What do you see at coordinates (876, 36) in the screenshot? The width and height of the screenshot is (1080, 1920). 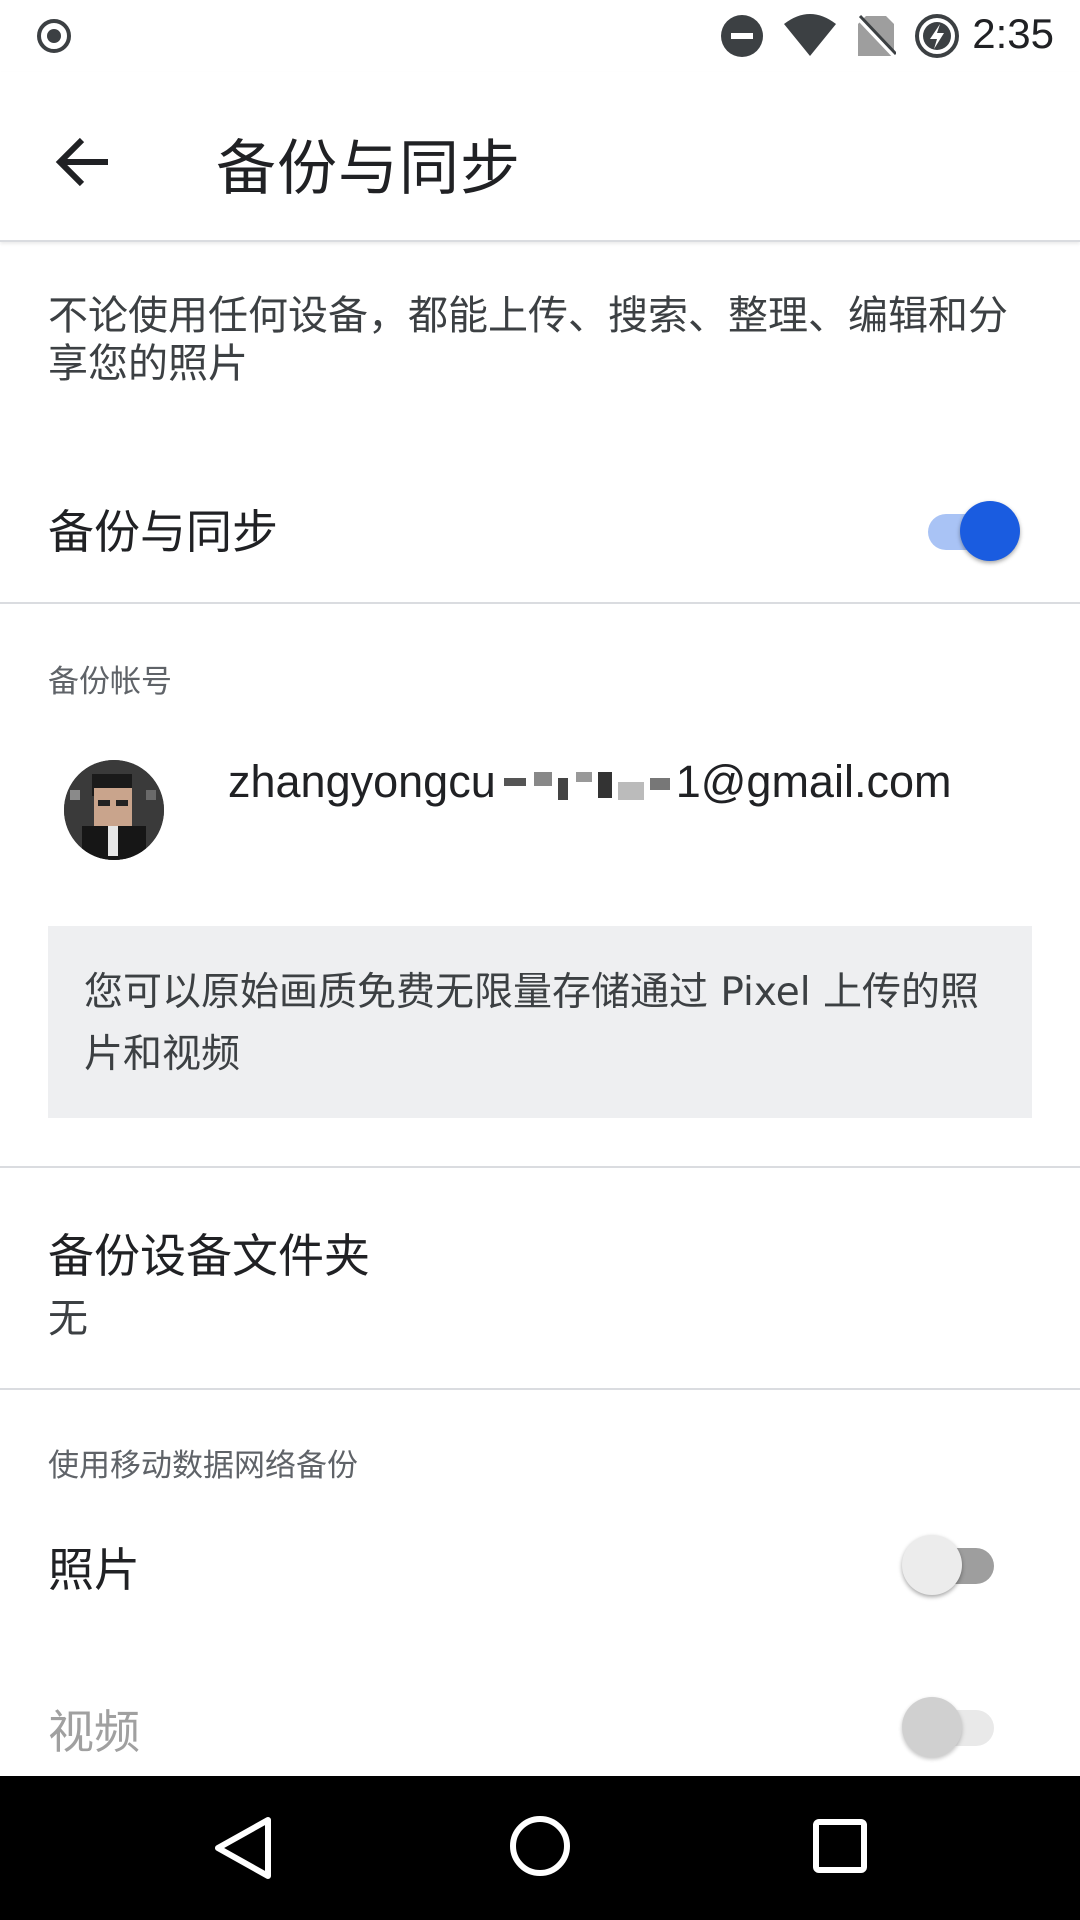 I see `no-sim-icon` at bounding box center [876, 36].